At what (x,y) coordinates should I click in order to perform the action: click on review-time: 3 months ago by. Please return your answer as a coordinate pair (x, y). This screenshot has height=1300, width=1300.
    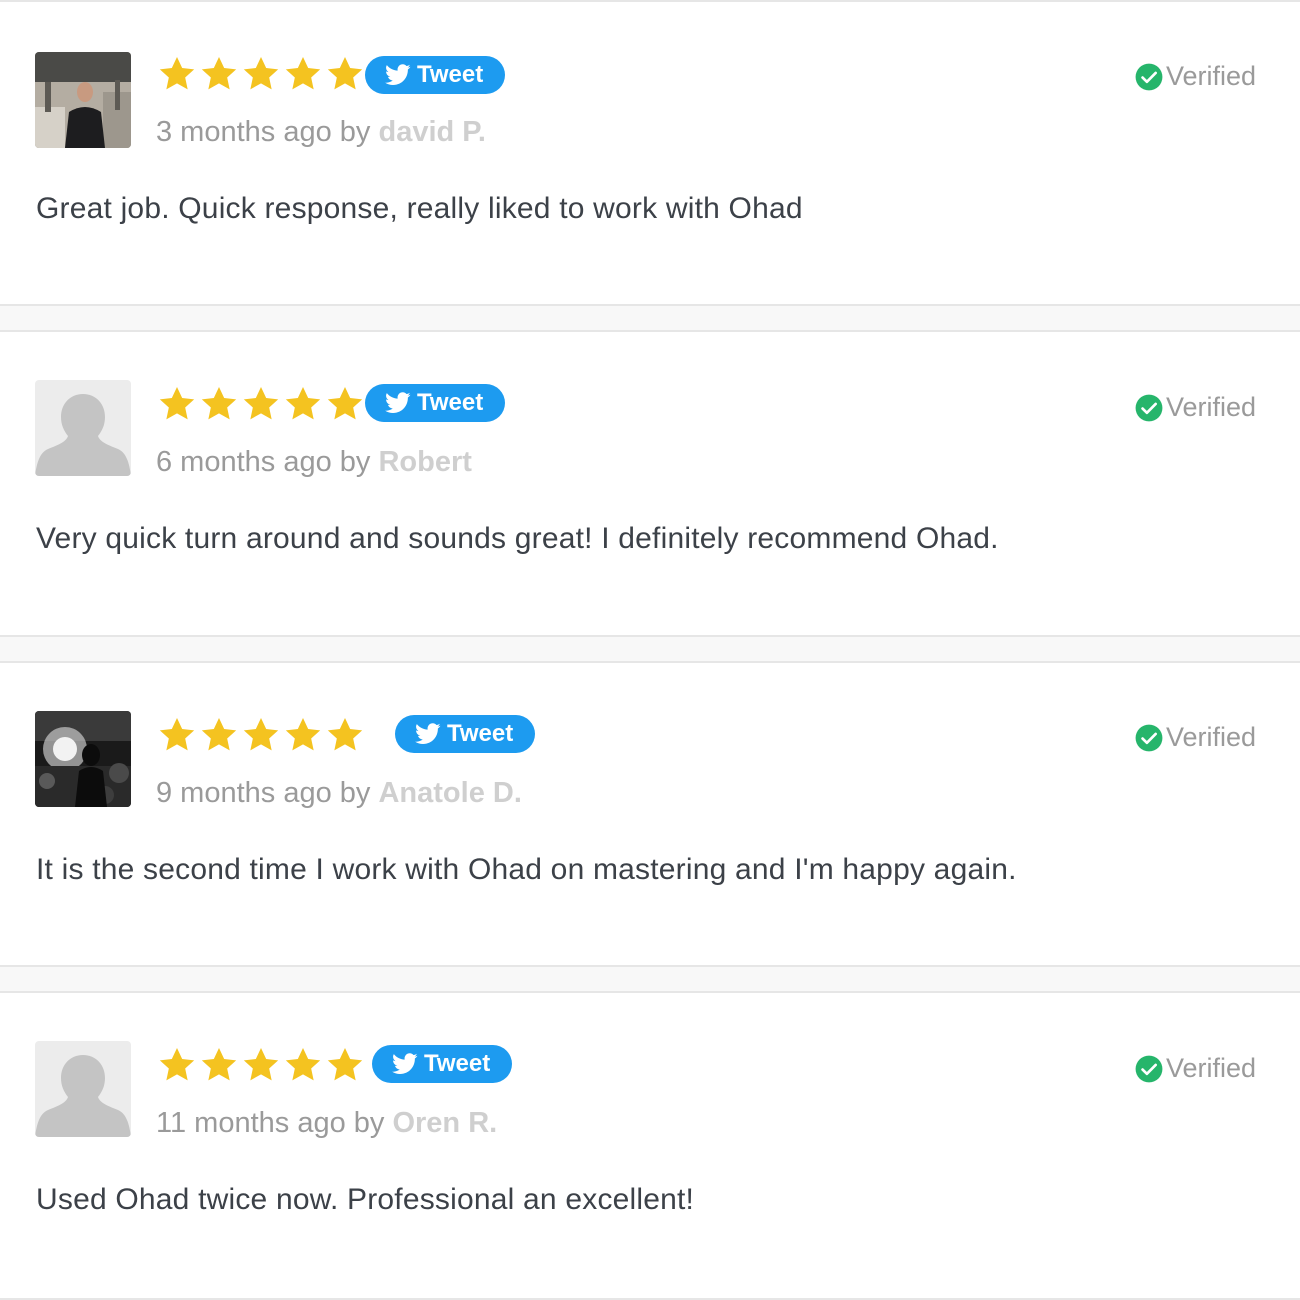
    Looking at the image, I should click on (267, 132).